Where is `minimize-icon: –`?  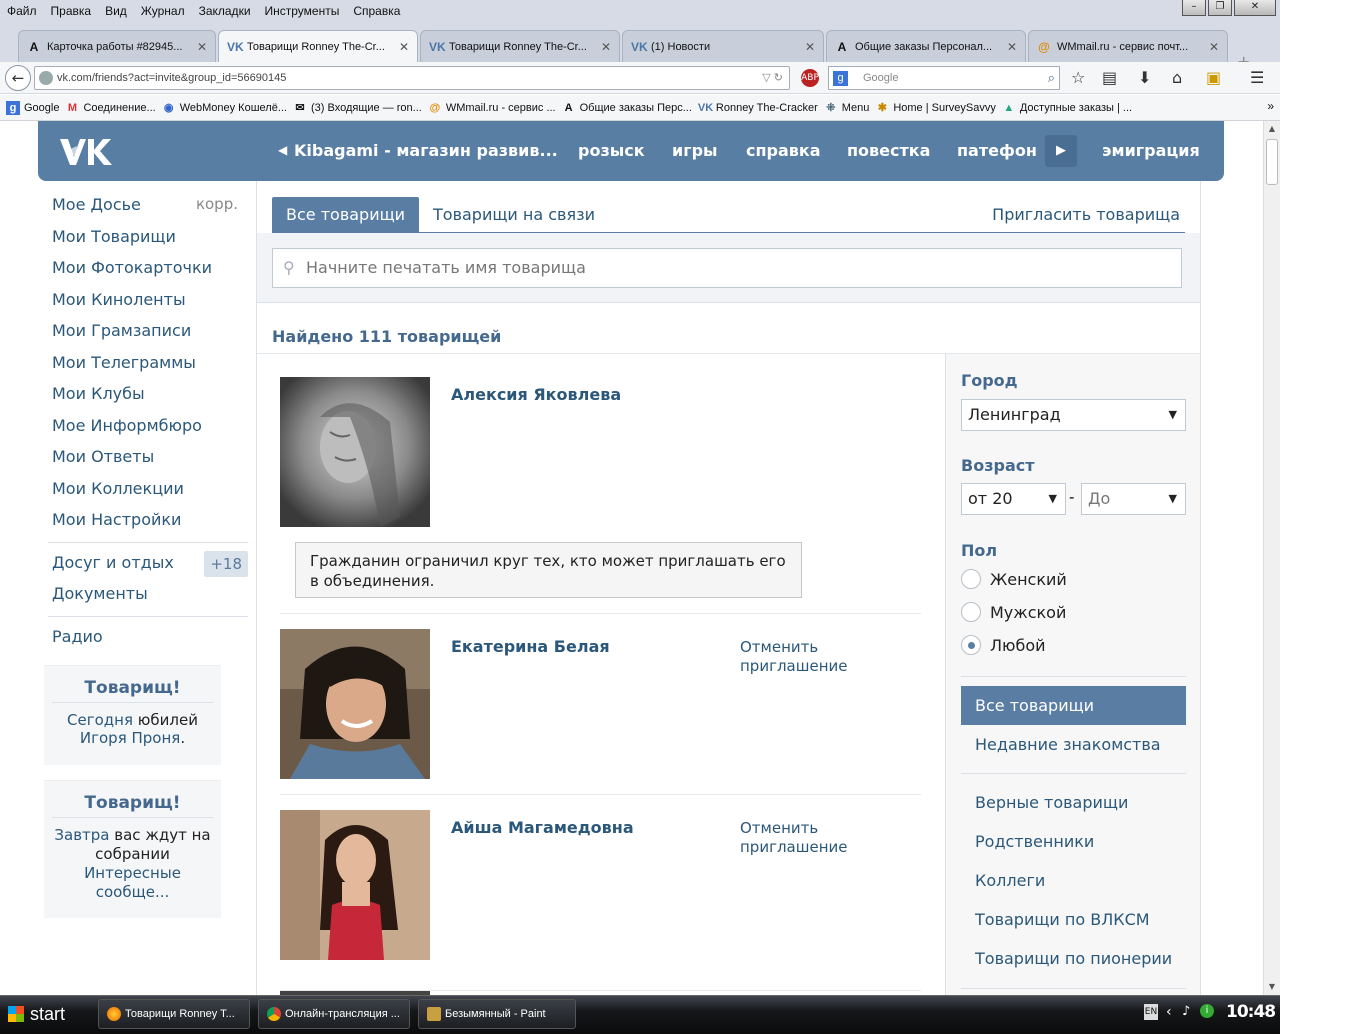 minimize-icon: – is located at coordinates (1194, 8).